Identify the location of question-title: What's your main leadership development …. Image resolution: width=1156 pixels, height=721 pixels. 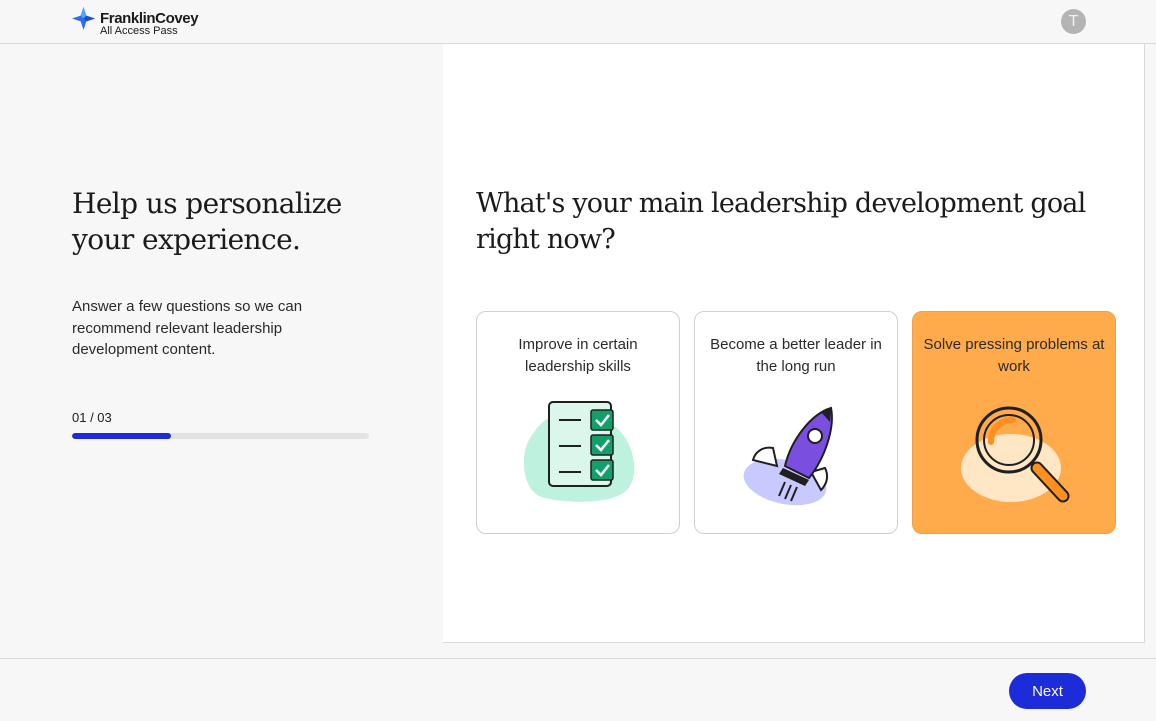
(781, 221).